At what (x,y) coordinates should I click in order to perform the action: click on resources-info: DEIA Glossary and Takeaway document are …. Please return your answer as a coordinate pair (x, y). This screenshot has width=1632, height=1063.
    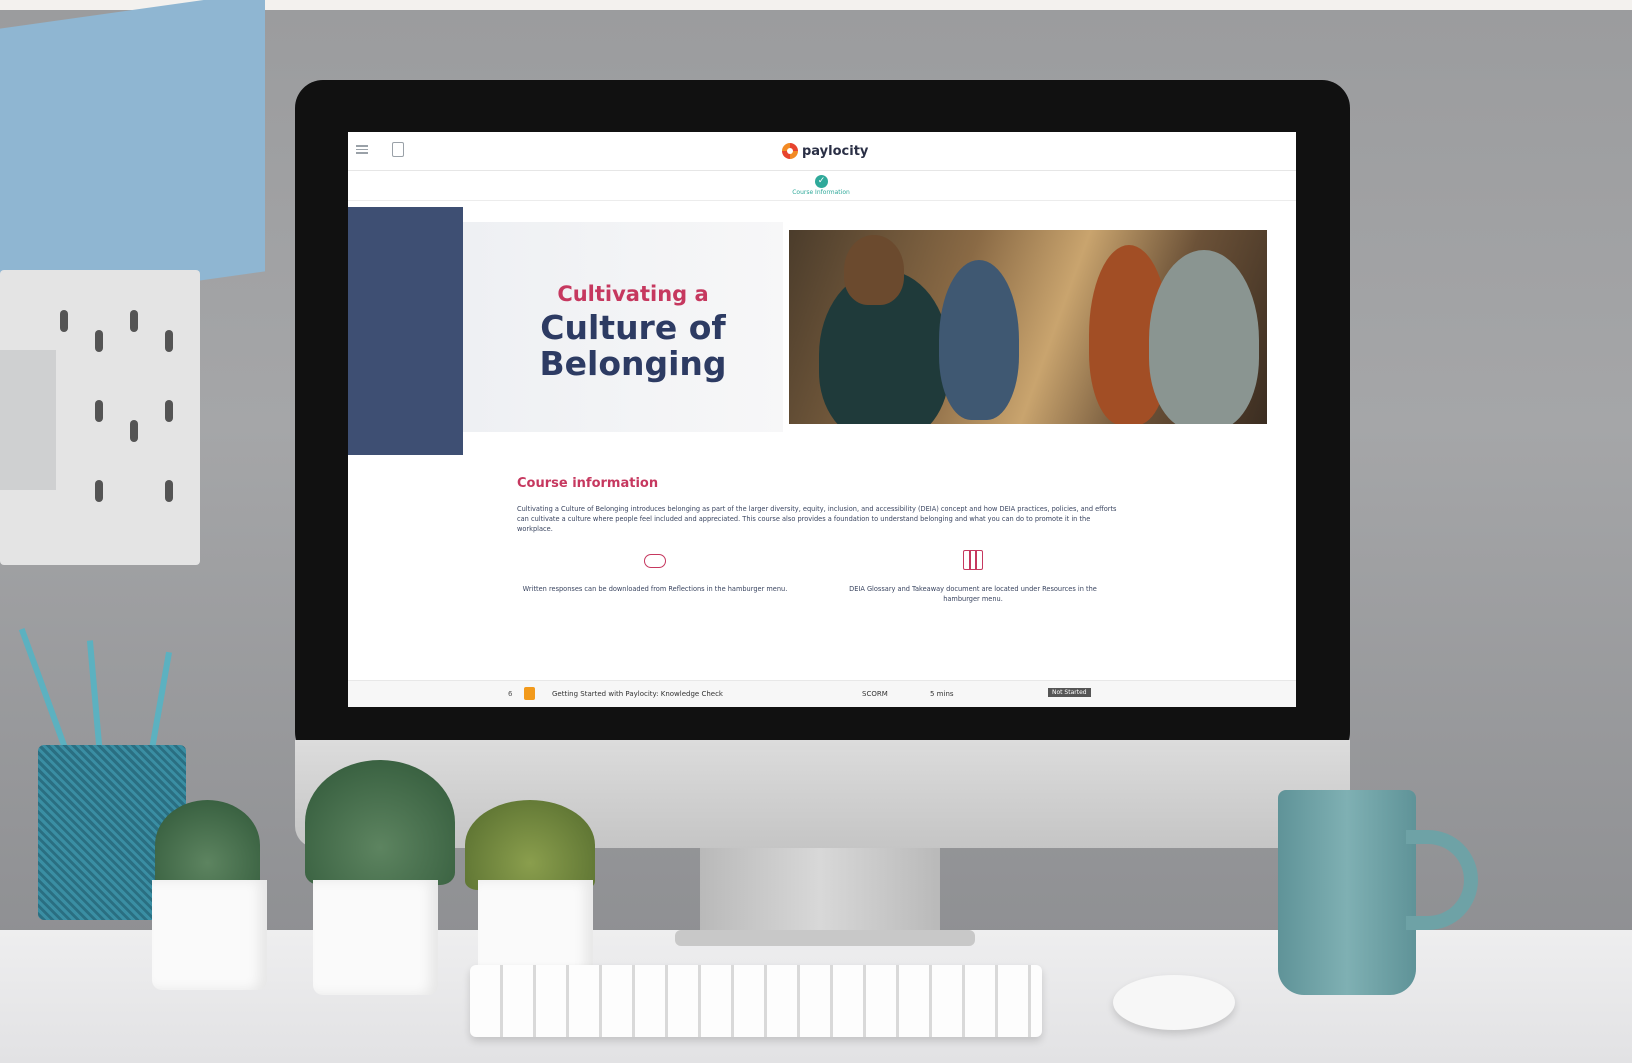
    Looking at the image, I should click on (973, 577).